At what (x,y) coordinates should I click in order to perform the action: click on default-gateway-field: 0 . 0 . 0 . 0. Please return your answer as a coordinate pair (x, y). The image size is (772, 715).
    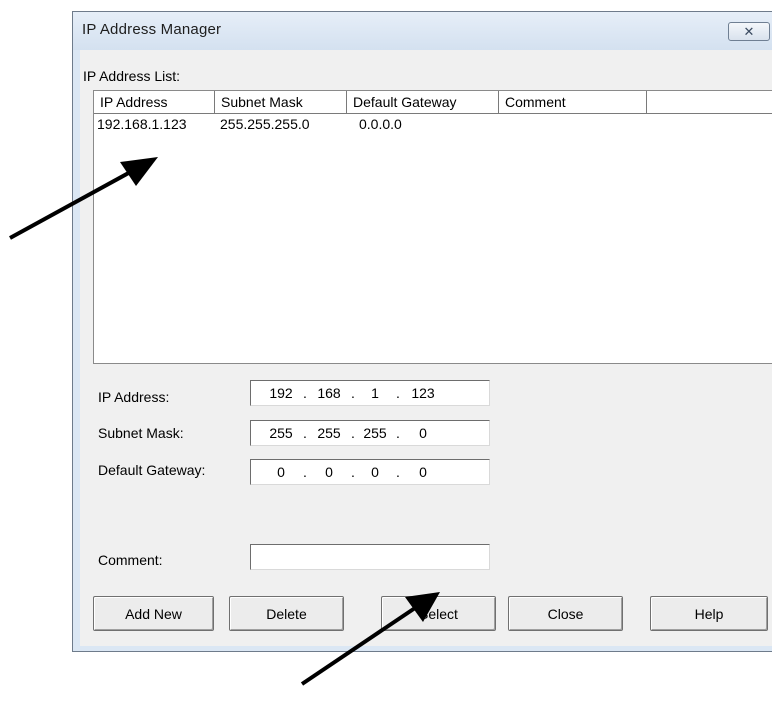
    Looking at the image, I should click on (370, 472).